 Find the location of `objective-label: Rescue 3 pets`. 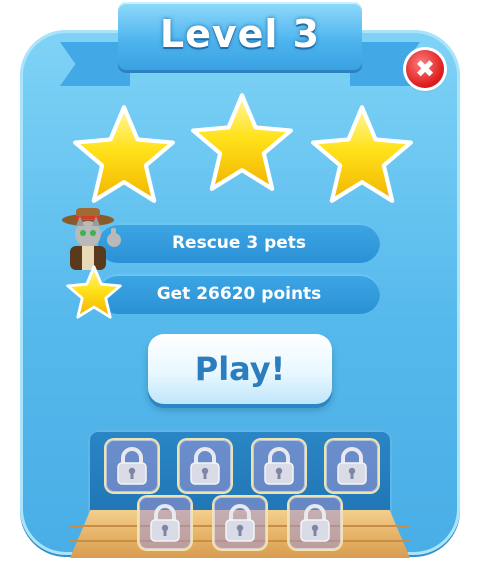

objective-label: Rescue 3 pets is located at coordinates (239, 243).